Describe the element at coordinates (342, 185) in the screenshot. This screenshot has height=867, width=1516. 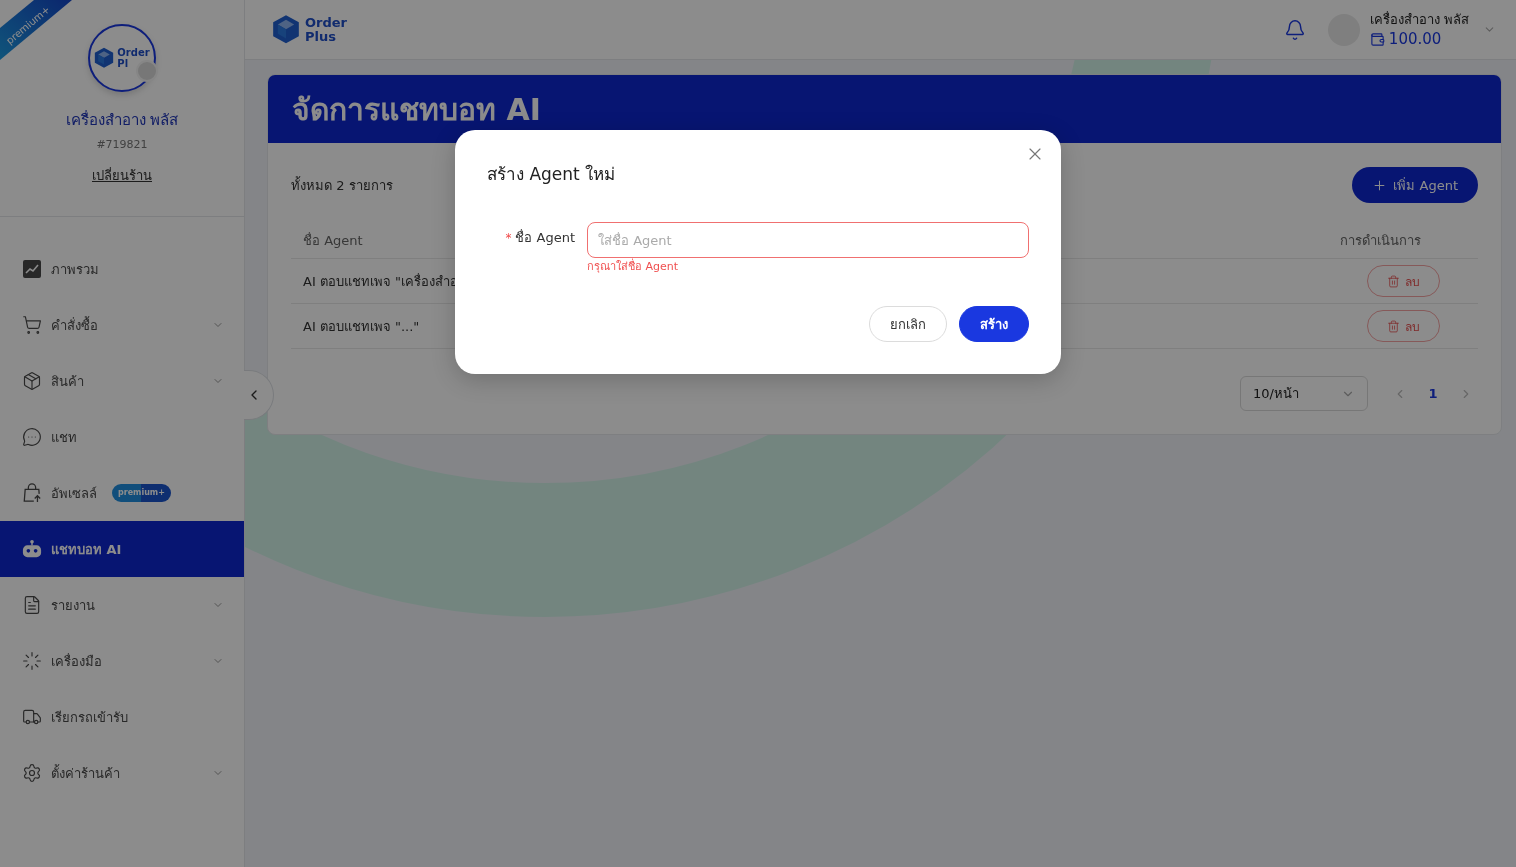
I see `total-count: ทั้งหมด 2 รายการ` at that location.